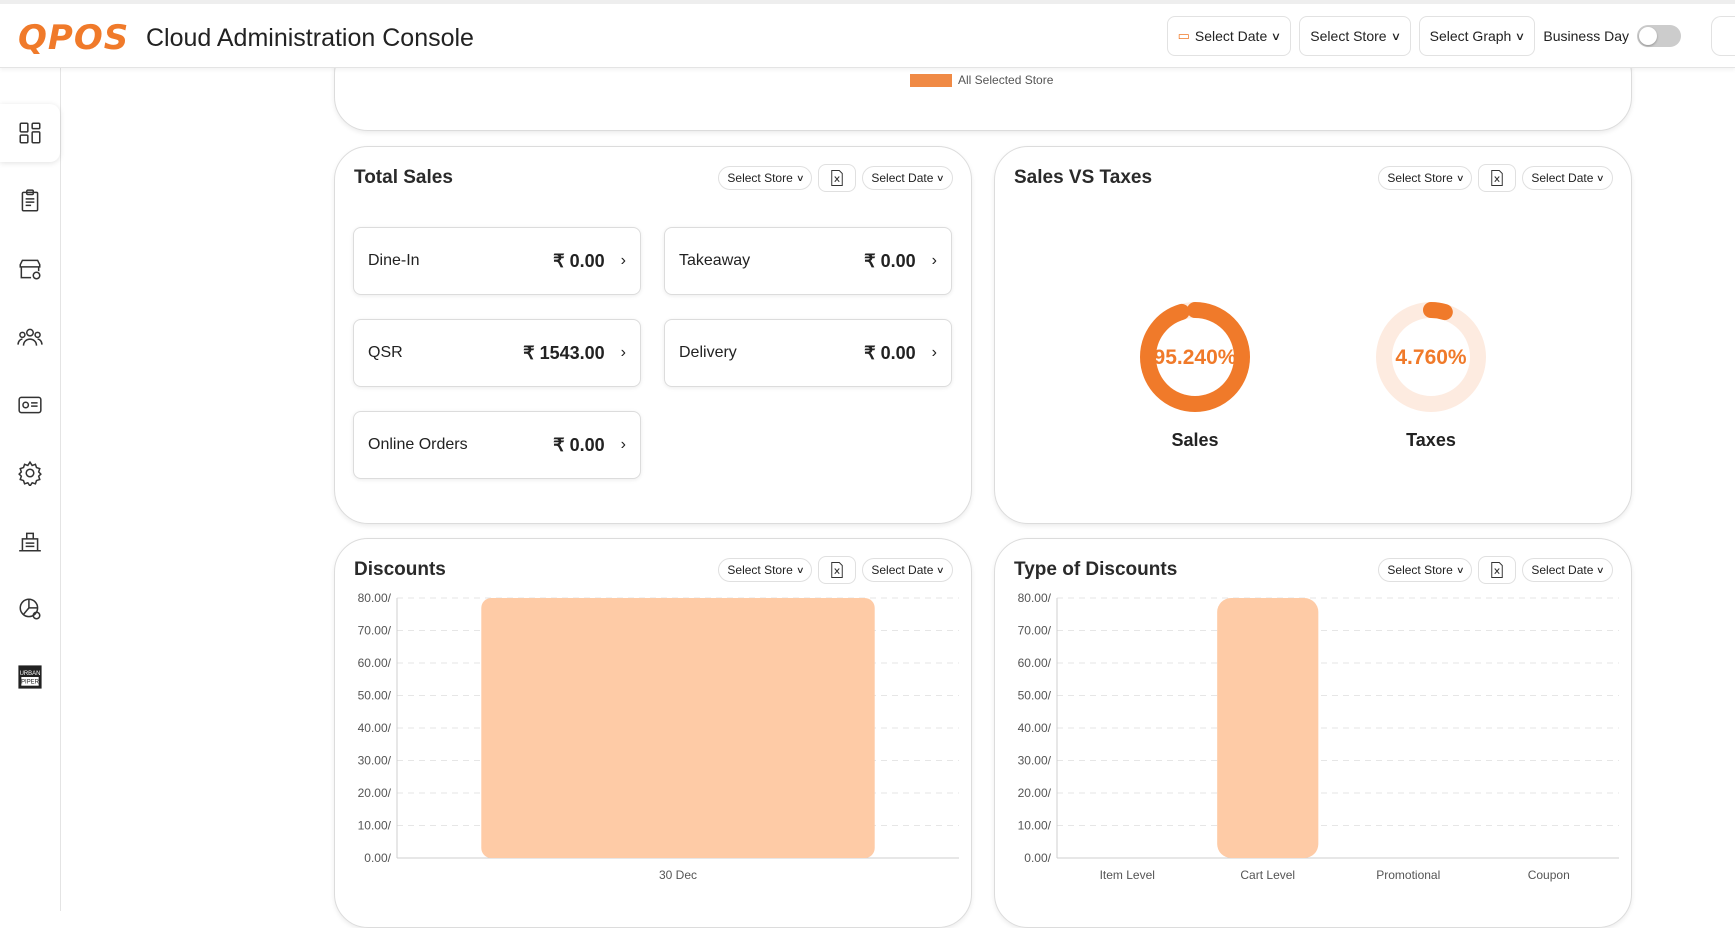 Image resolution: width=1735 pixels, height=928 pixels. I want to click on profile-button, so click(1723, 36).